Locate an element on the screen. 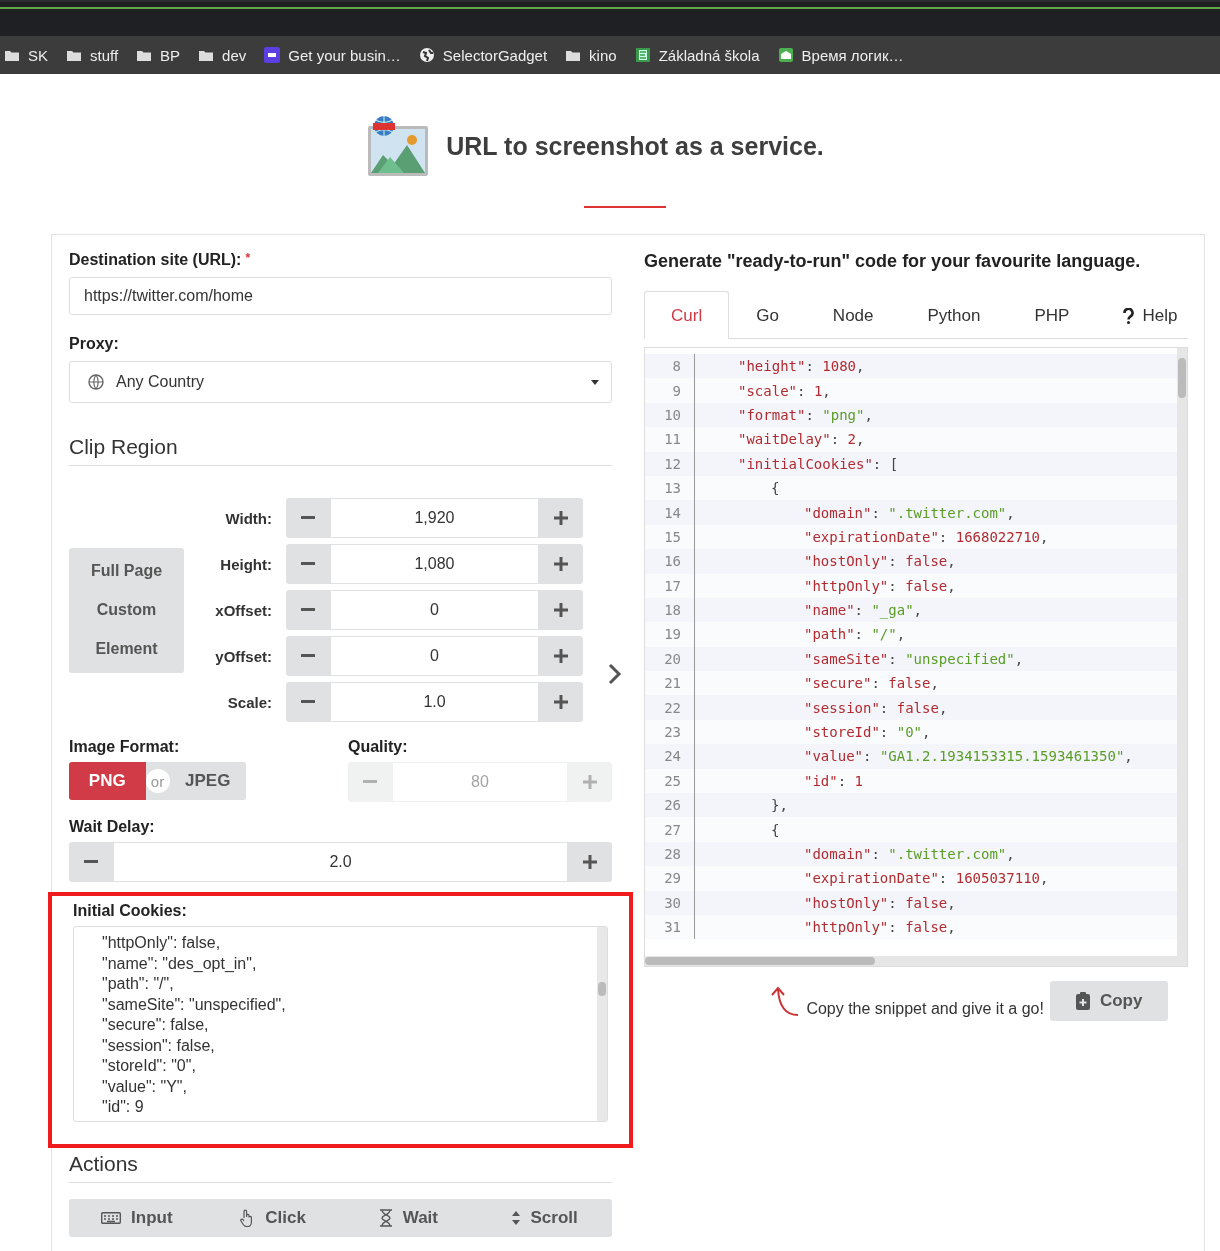 The height and width of the screenshot is (1251, 1220). number-value: 1,080 is located at coordinates (434, 564).